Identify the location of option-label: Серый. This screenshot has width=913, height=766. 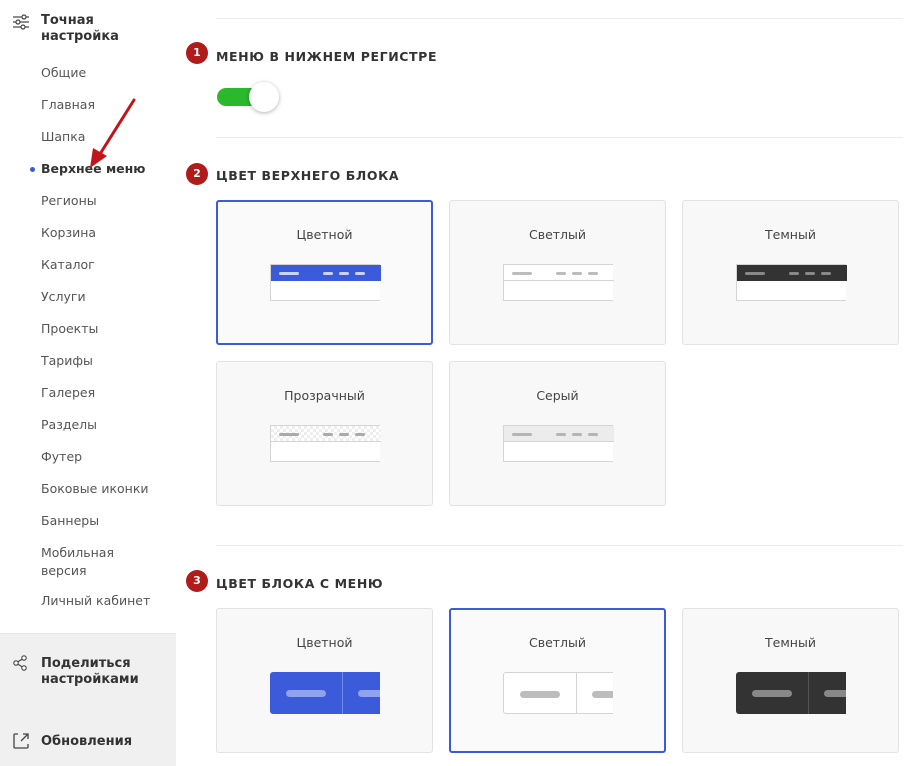
(557, 395).